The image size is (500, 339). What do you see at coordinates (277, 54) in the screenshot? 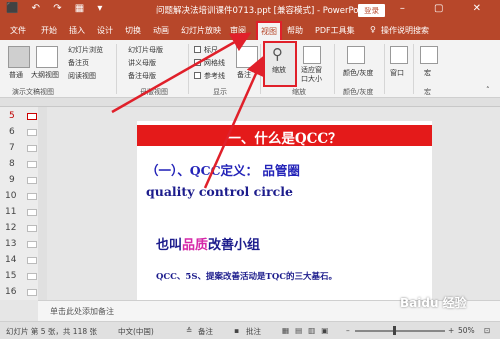
I see `magnifier-icon: ⚲` at bounding box center [277, 54].